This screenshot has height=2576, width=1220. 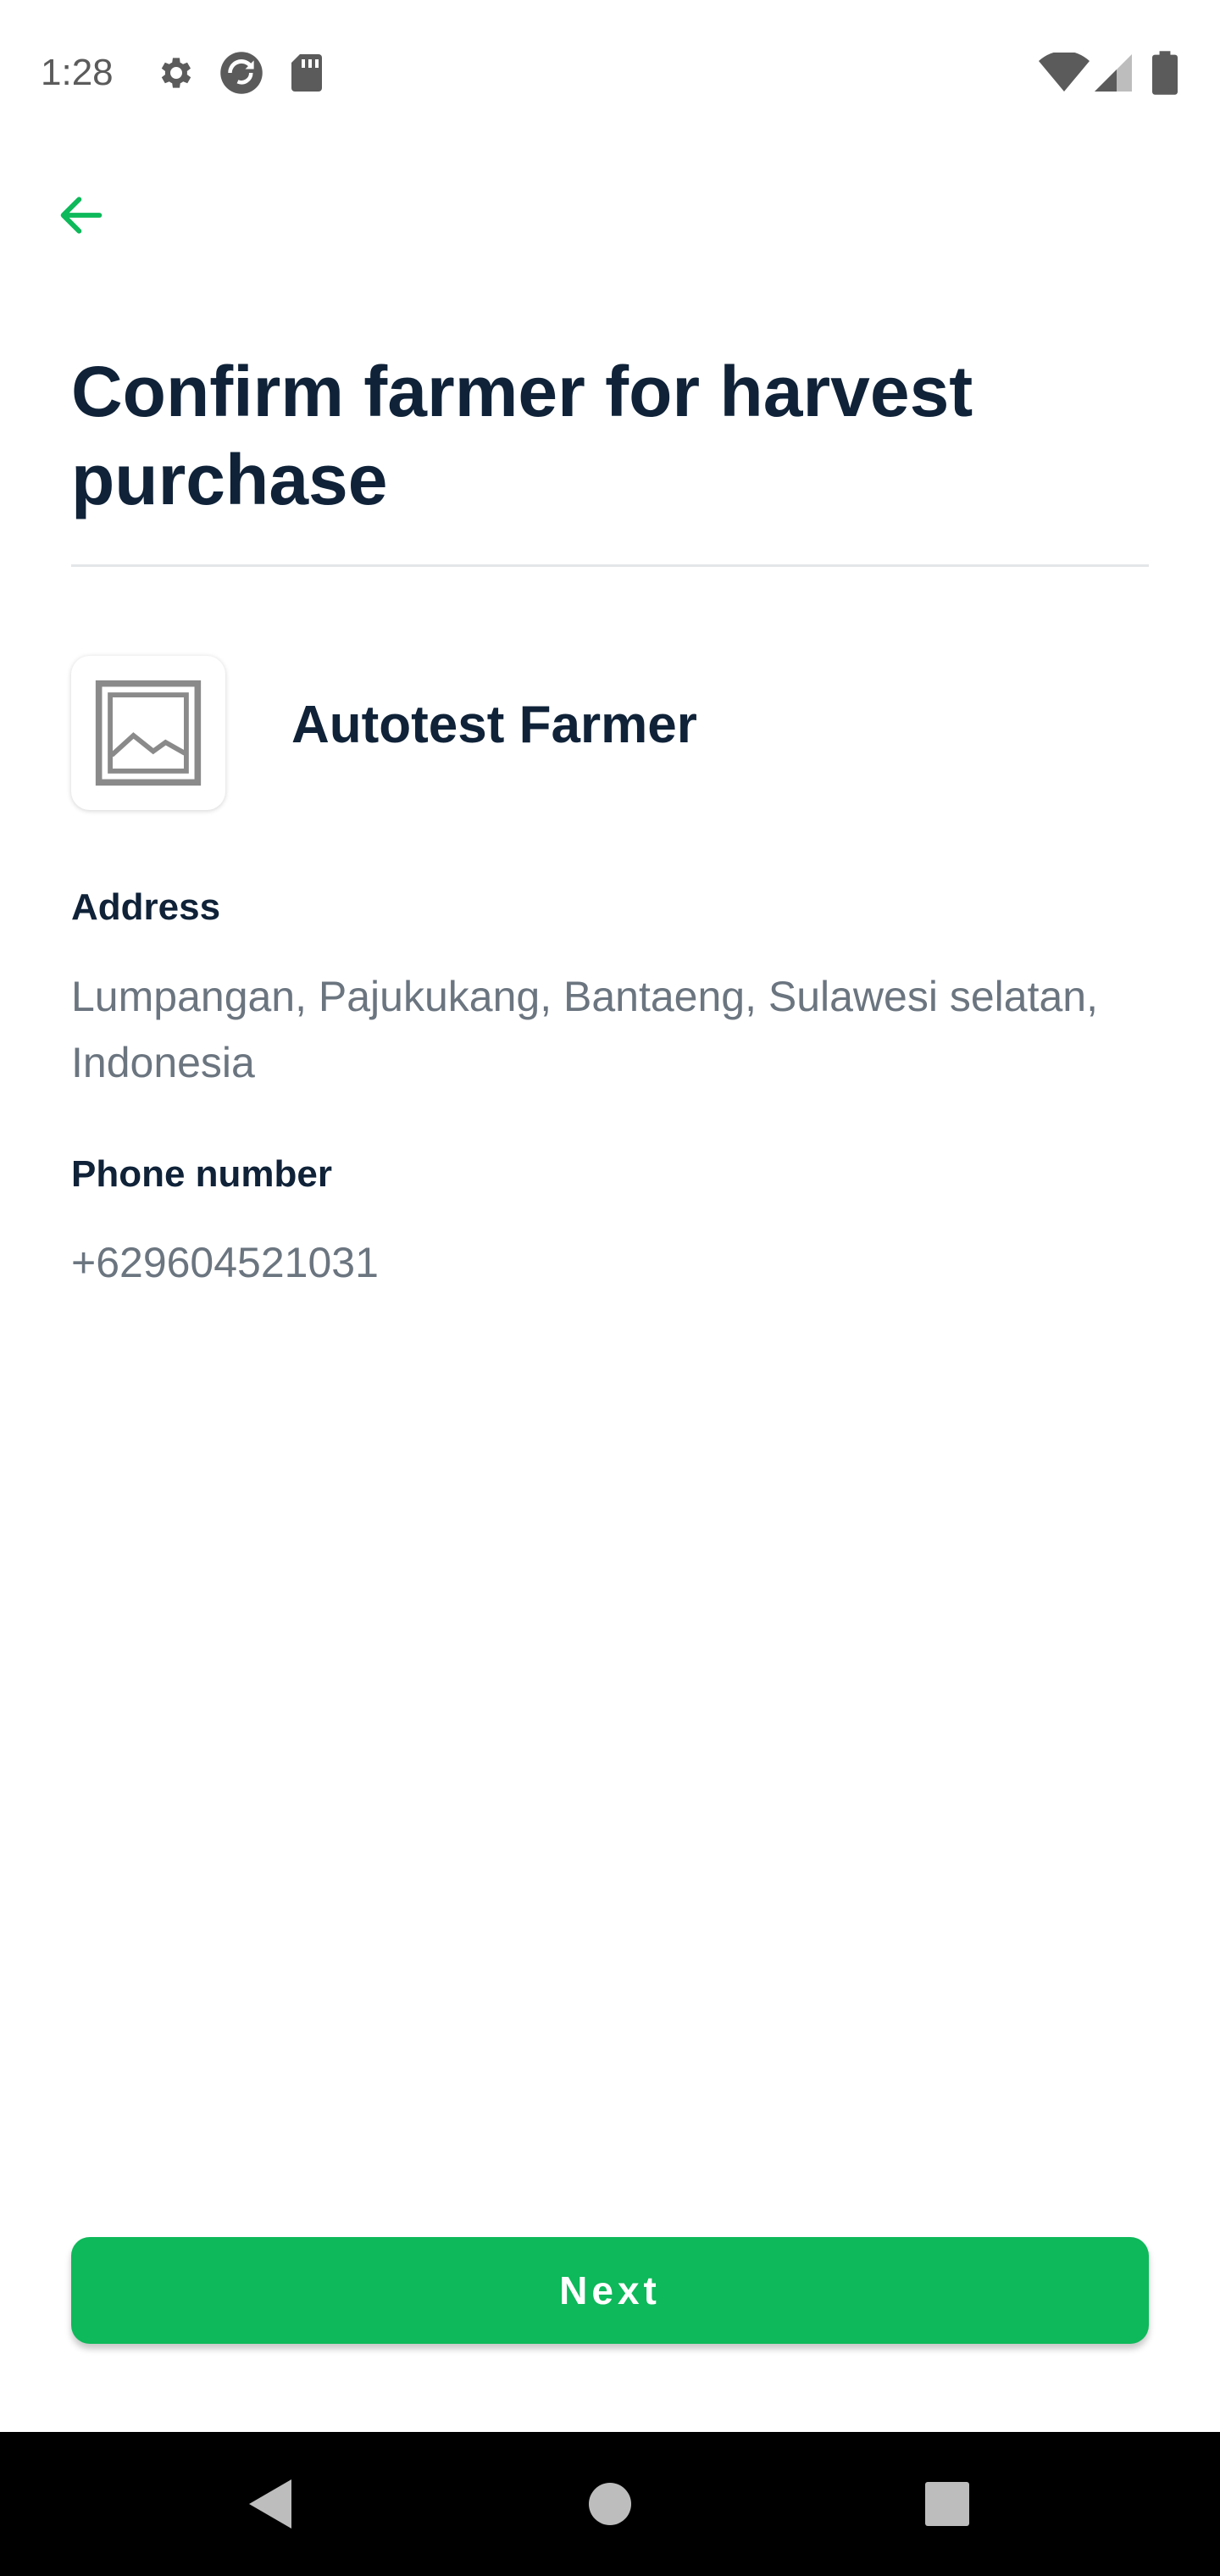 I want to click on status-bar: 1:28, so click(x=610, y=73).